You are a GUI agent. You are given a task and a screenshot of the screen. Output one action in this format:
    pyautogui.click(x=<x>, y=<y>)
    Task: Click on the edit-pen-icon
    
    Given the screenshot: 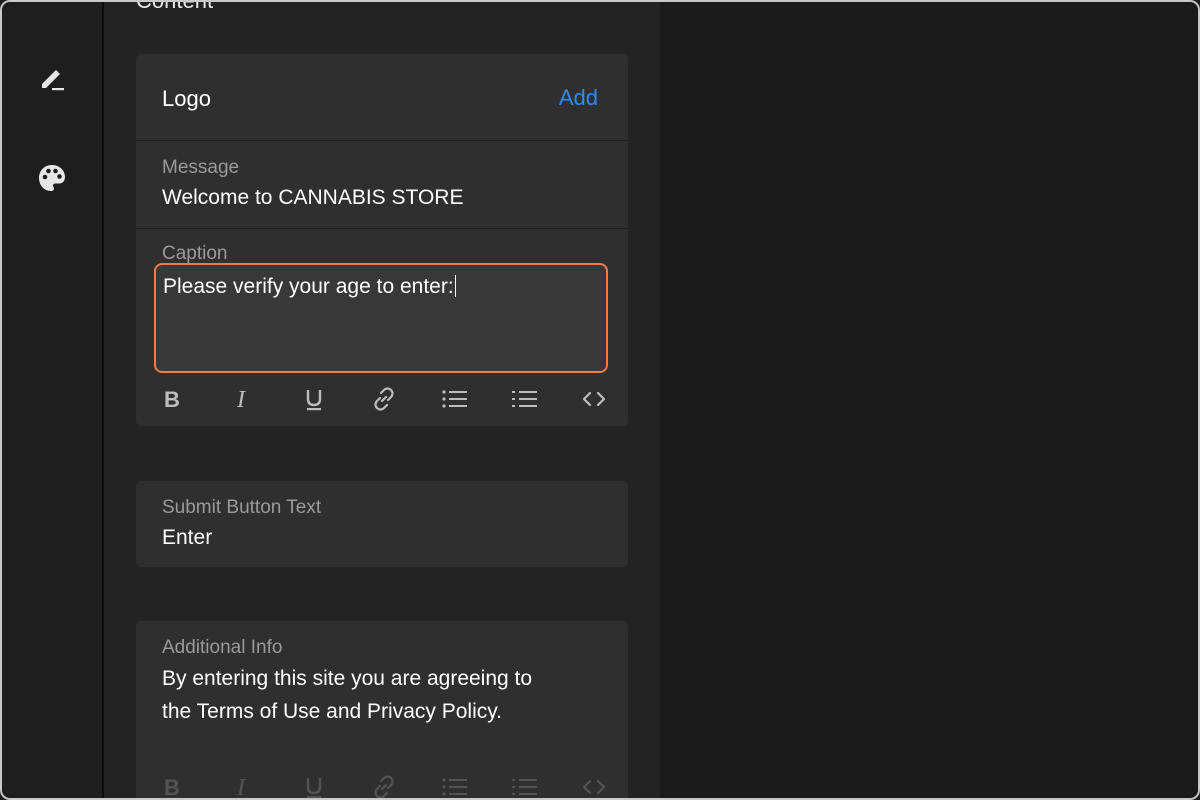 What is the action you would take?
    pyautogui.click(x=52, y=78)
    